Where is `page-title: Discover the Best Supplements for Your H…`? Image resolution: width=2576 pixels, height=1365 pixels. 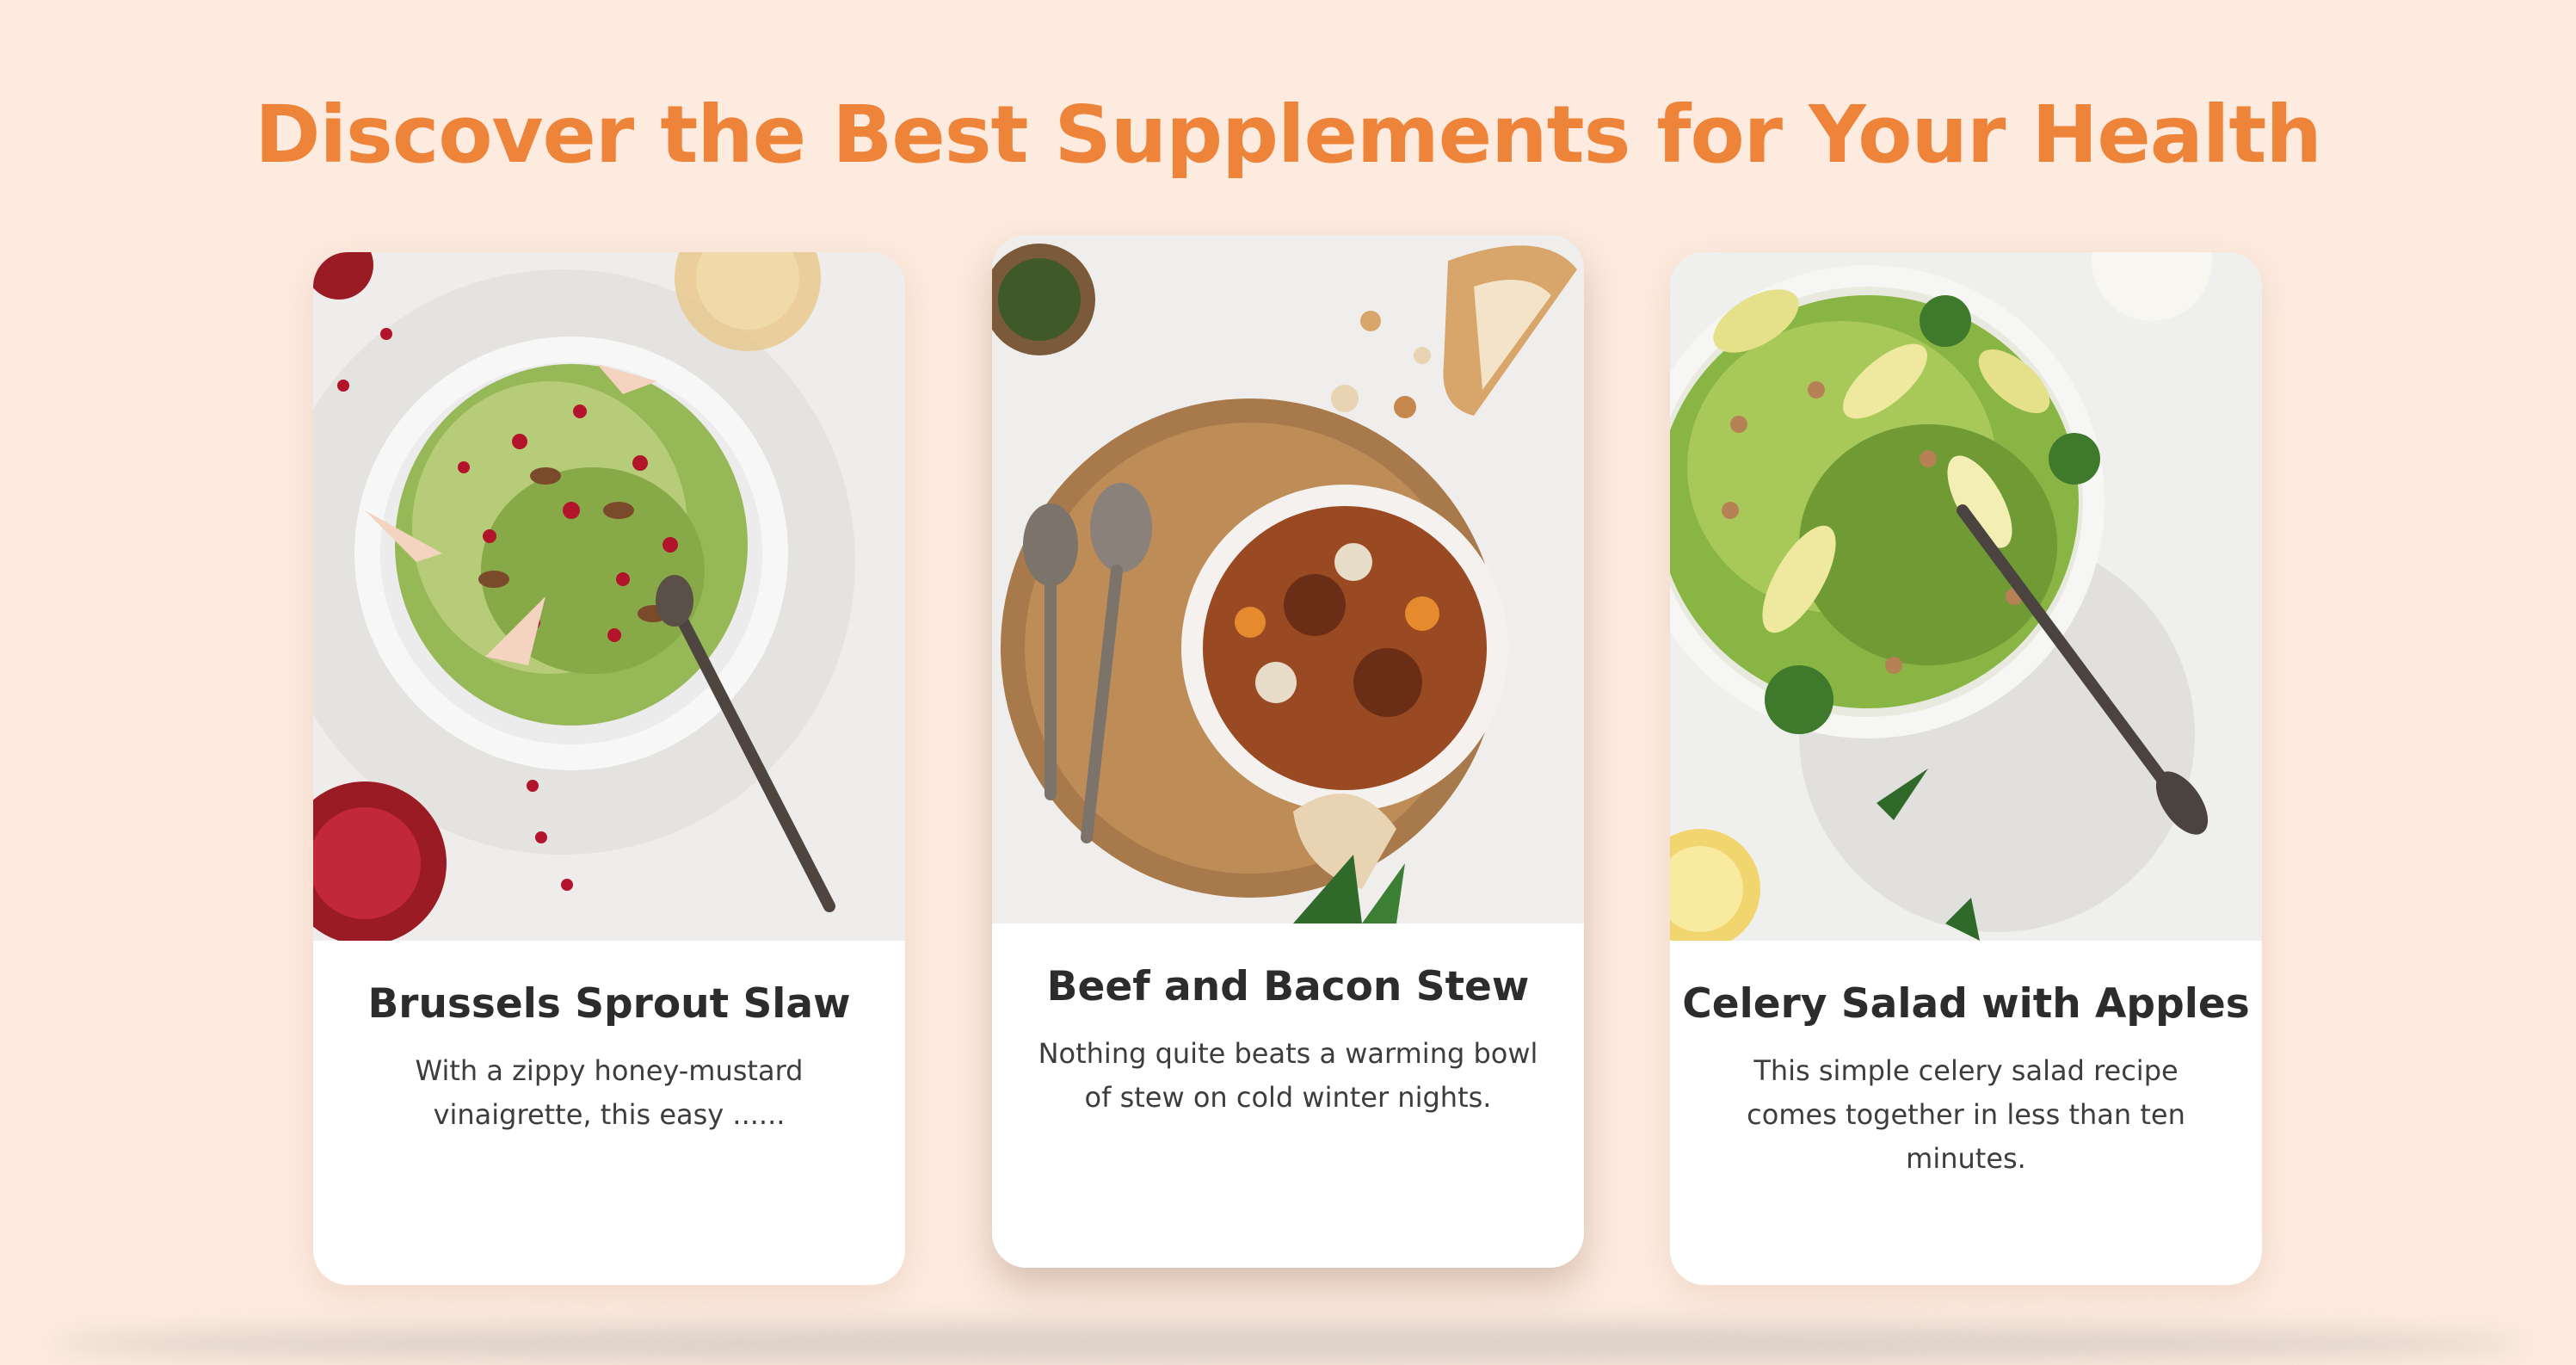
page-title: Discover the Best Supplements for Your H… is located at coordinates (1288, 135).